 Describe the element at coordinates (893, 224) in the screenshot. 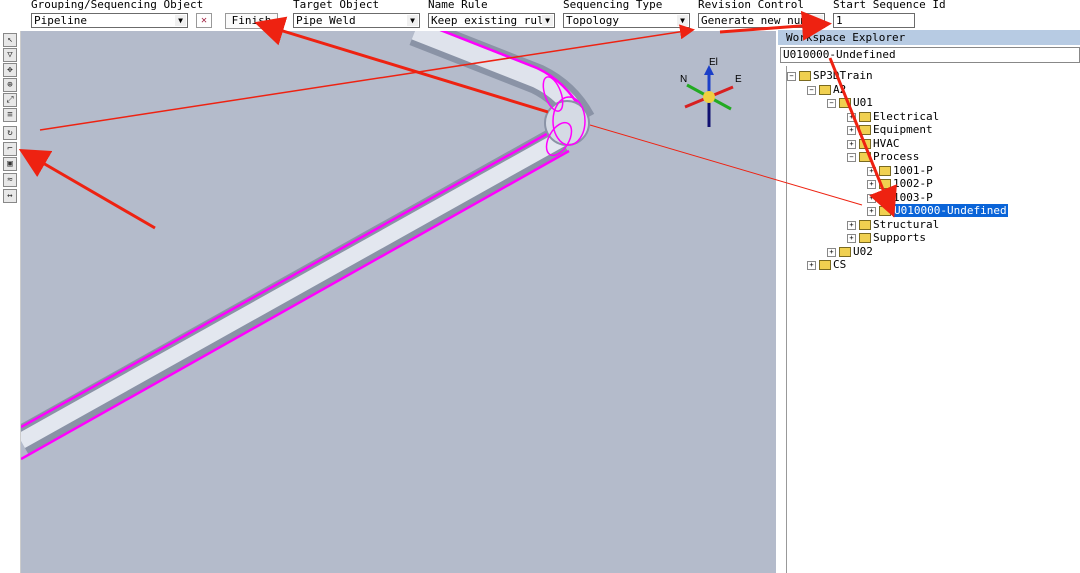

I see `tree-item-structural: + Structural` at that location.